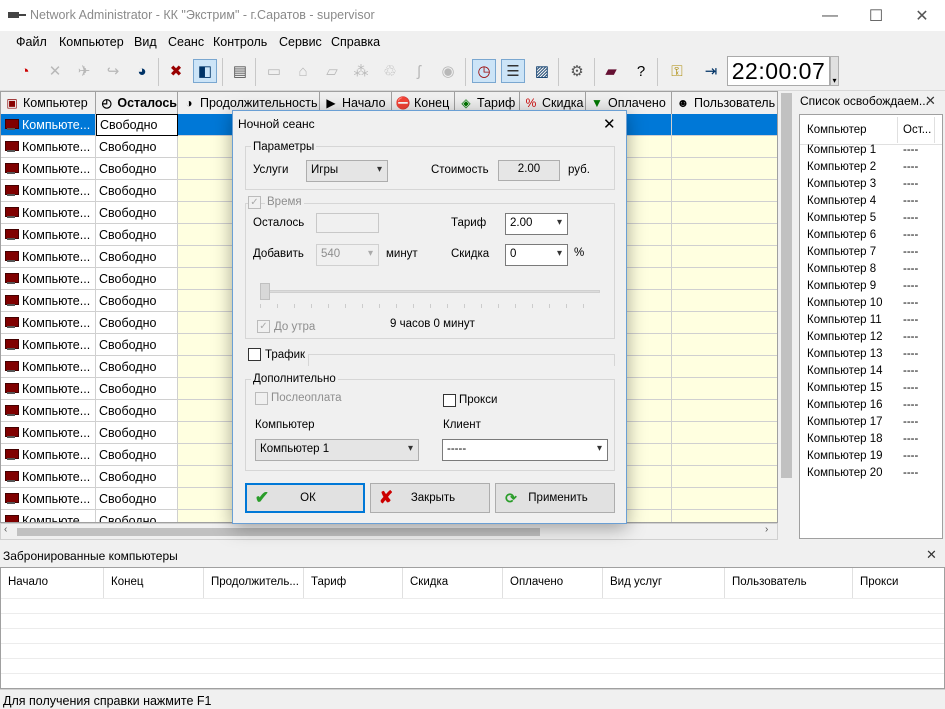 The height and width of the screenshot is (709, 945). What do you see at coordinates (205, 71) in the screenshot?
I see `night-session-icon: ◧` at bounding box center [205, 71].